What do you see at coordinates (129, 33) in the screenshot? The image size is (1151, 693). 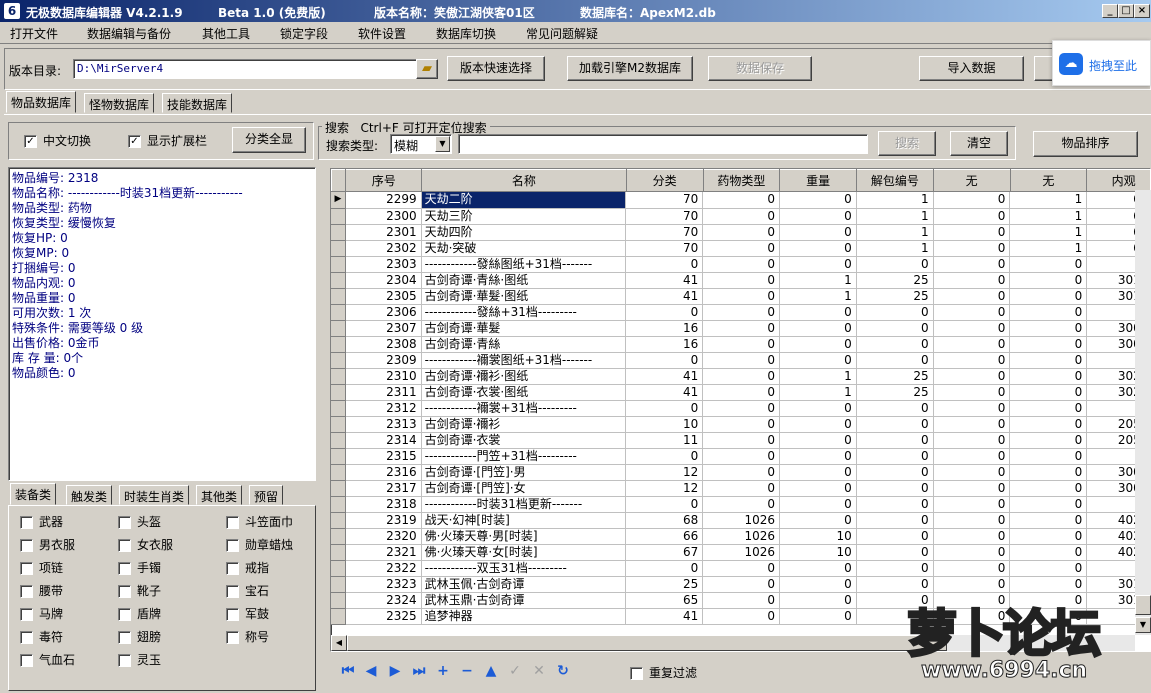 I see `menu-edit-backup: 数据编辑与备份` at bounding box center [129, 33].